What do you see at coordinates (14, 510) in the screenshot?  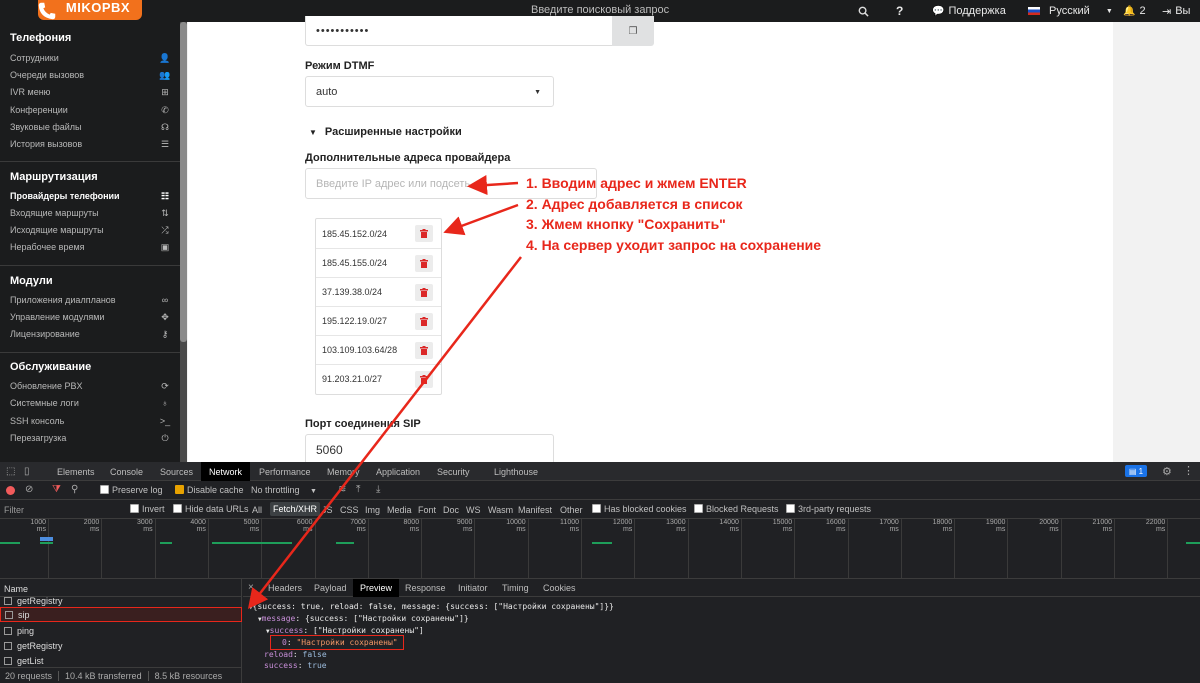 I see `filter-input: Filter` at bounding box center [14, 510].